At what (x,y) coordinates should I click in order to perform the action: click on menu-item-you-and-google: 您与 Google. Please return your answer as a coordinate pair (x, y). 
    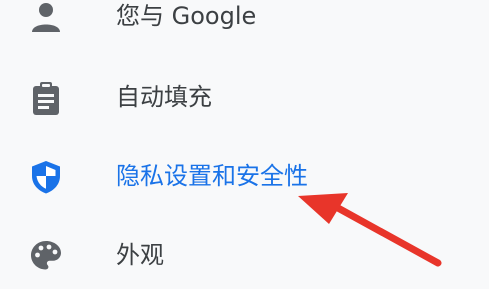
    Looking at the image, I should click on (244, 21).